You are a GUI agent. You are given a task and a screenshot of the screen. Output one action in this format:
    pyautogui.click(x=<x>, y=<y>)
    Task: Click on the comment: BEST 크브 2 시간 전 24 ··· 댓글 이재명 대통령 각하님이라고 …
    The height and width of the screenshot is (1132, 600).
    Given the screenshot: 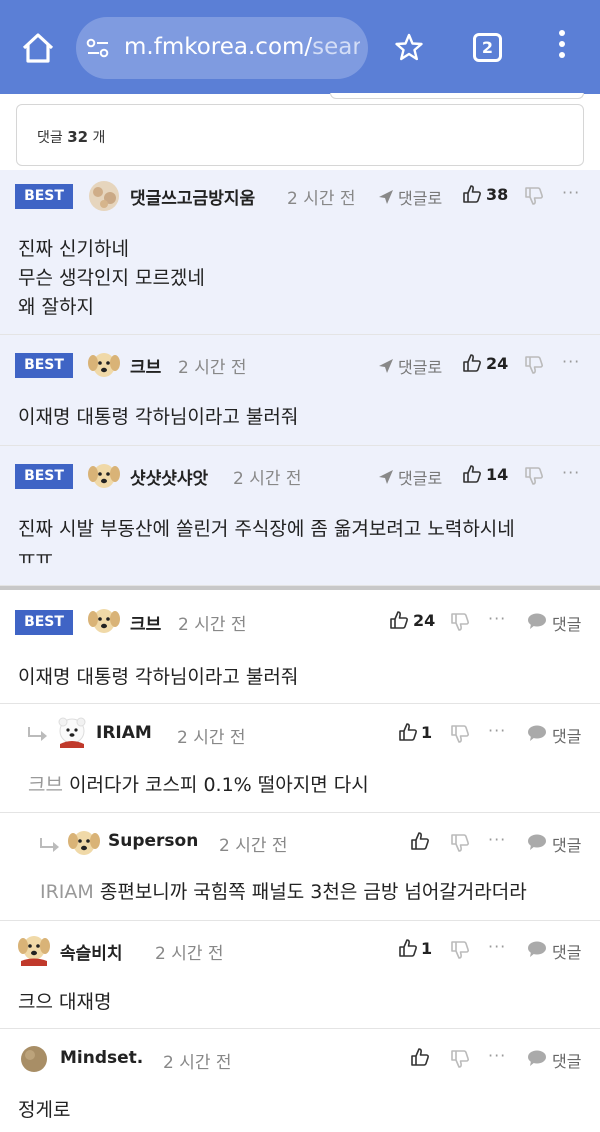 What is the action you would take?
    pyautogui.click(x=300, y=647)
    